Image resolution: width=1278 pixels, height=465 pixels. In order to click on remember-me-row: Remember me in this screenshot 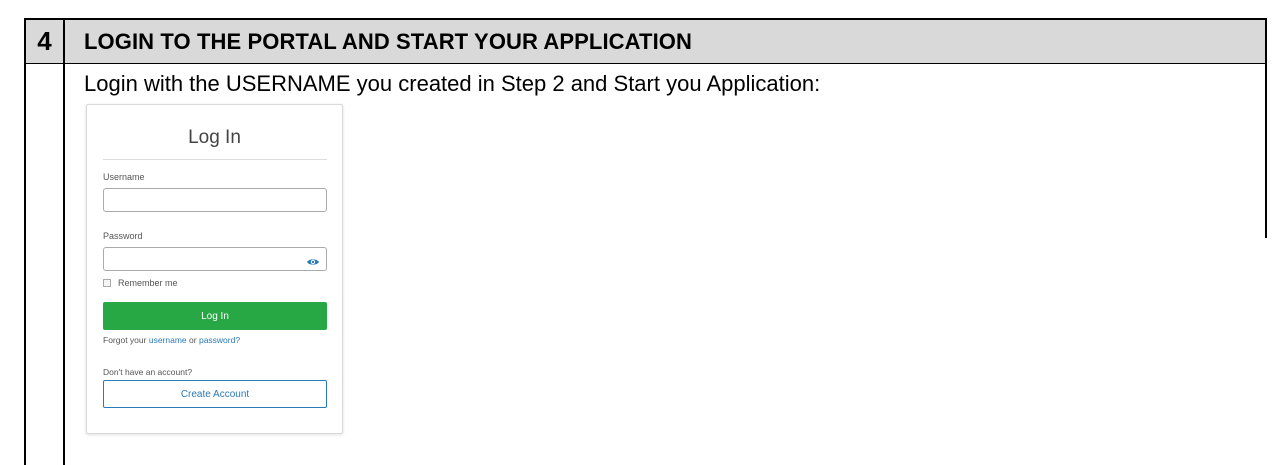, I will do `click(140, 283)`.